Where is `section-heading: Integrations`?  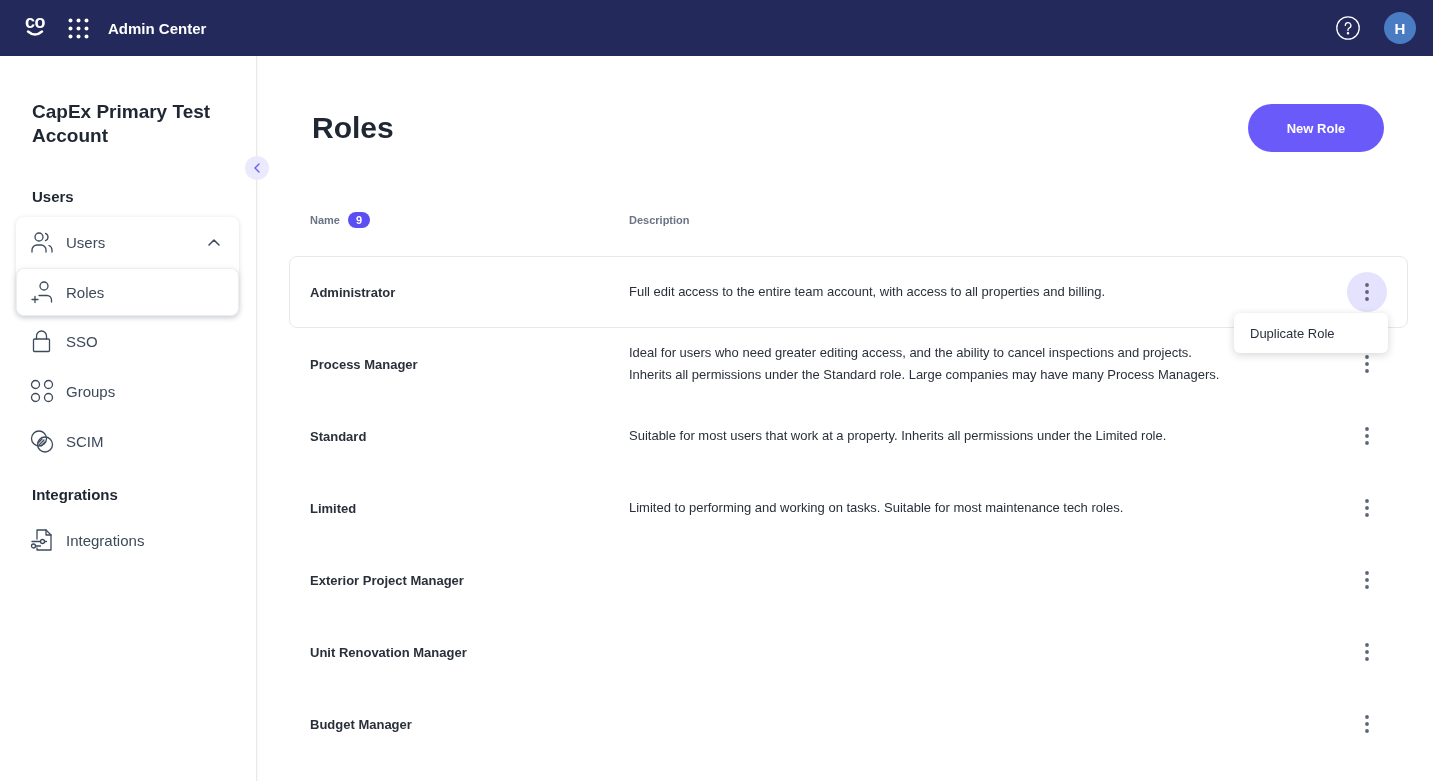 section-heading: Integrations is located at coordinates (75, 495).